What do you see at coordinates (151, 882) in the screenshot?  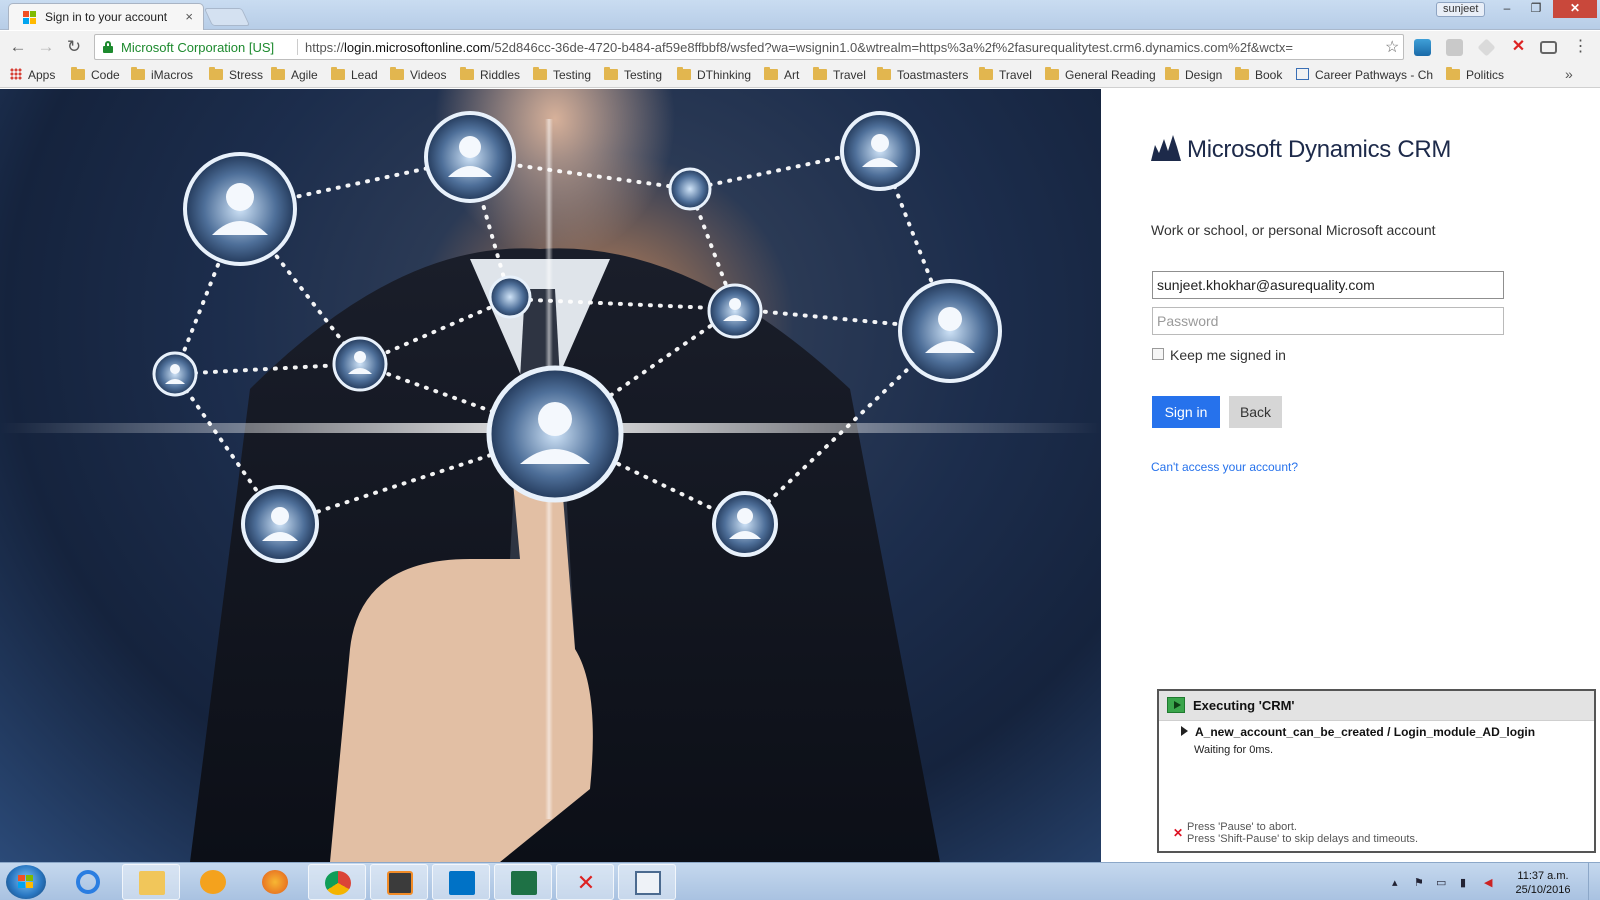 I see `explorer-icon` at bounding box center [151, 882].